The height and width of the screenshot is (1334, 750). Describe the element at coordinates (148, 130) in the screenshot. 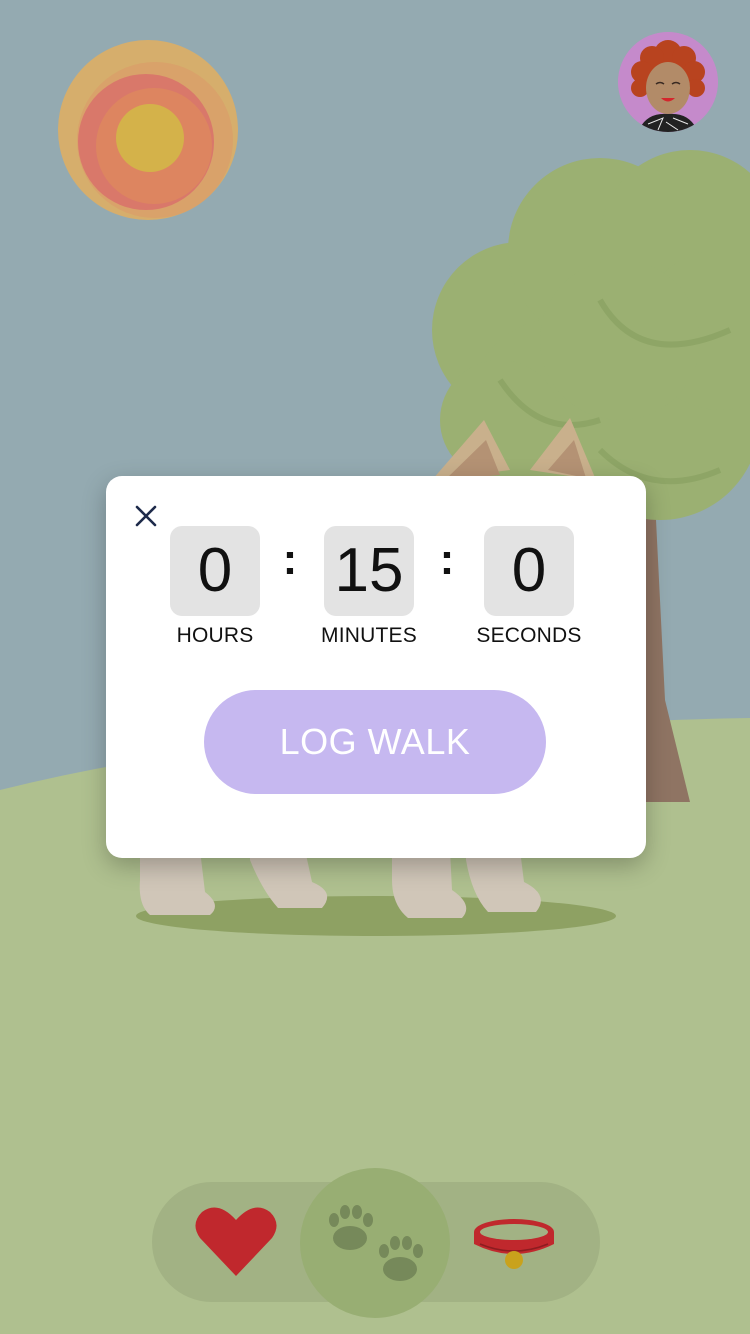

I see `sun-illustration` at that location.